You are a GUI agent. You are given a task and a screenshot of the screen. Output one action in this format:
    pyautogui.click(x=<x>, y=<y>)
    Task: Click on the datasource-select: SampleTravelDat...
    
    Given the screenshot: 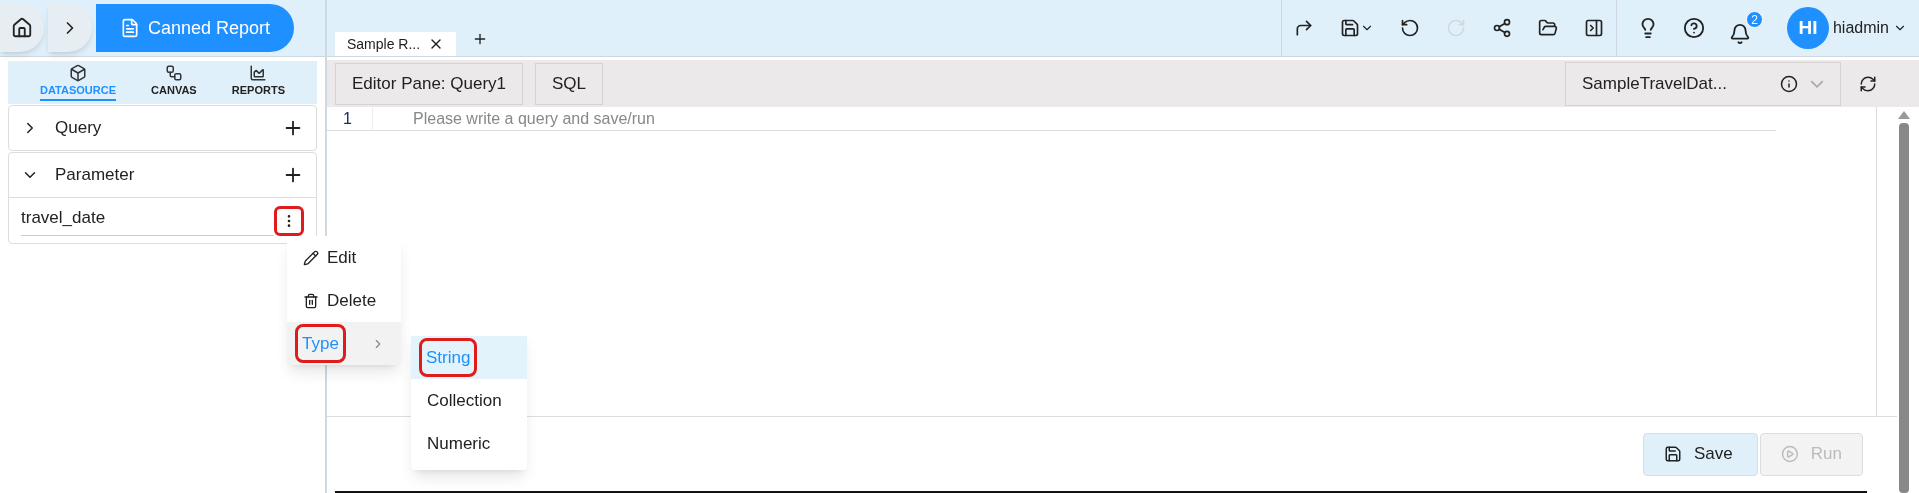 What is the action you would take?
    pyautogui.click(x=1703, y=83)
    